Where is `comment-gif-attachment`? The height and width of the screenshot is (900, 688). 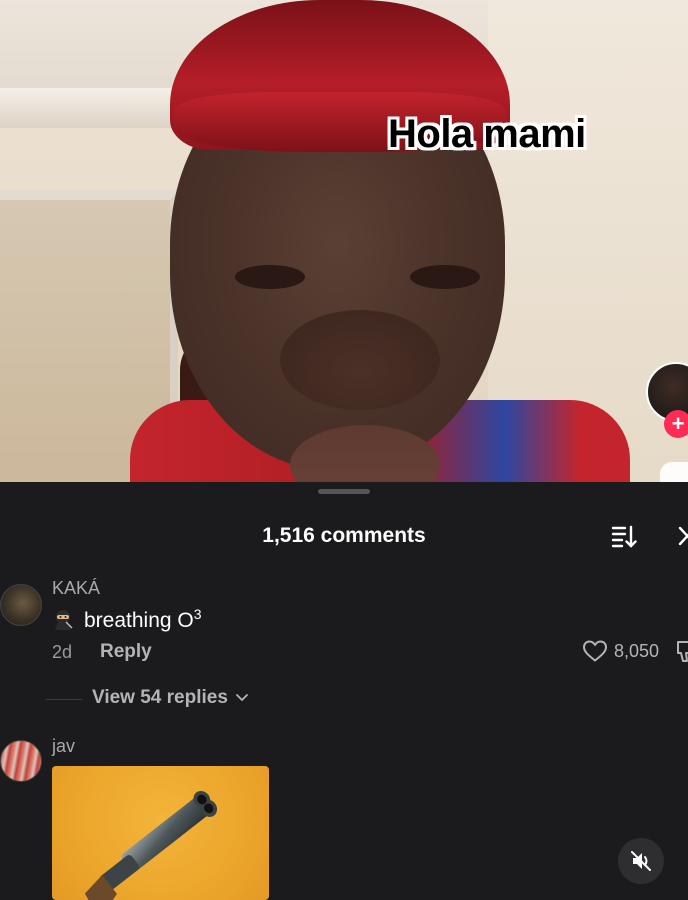
comment-gif-attachment is located at coordinates (160, 833).